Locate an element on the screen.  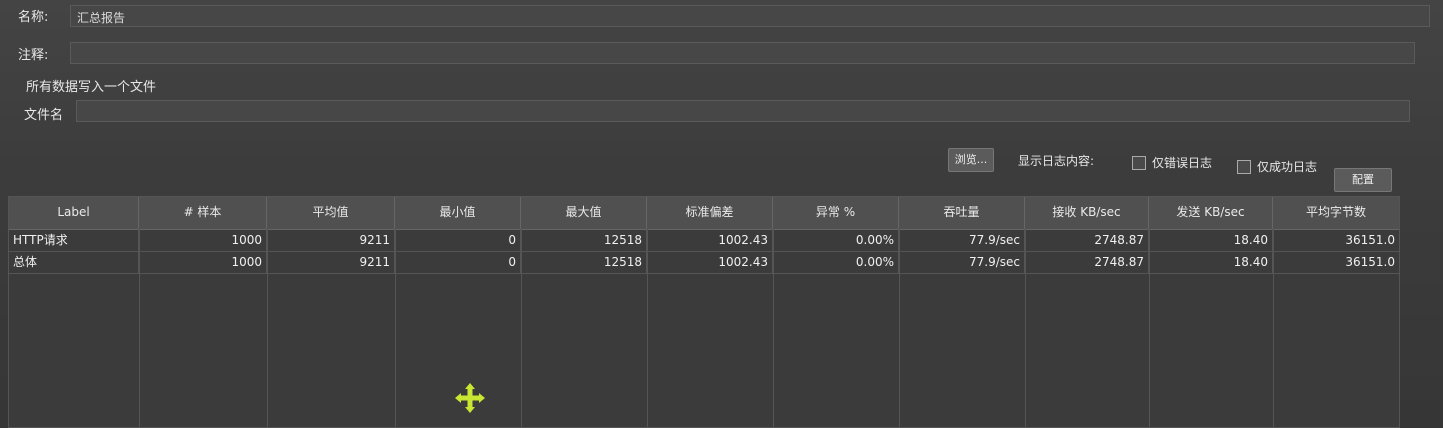
write-all-label: 所有数据写入一个文件 is located at coordinates (91, 87).